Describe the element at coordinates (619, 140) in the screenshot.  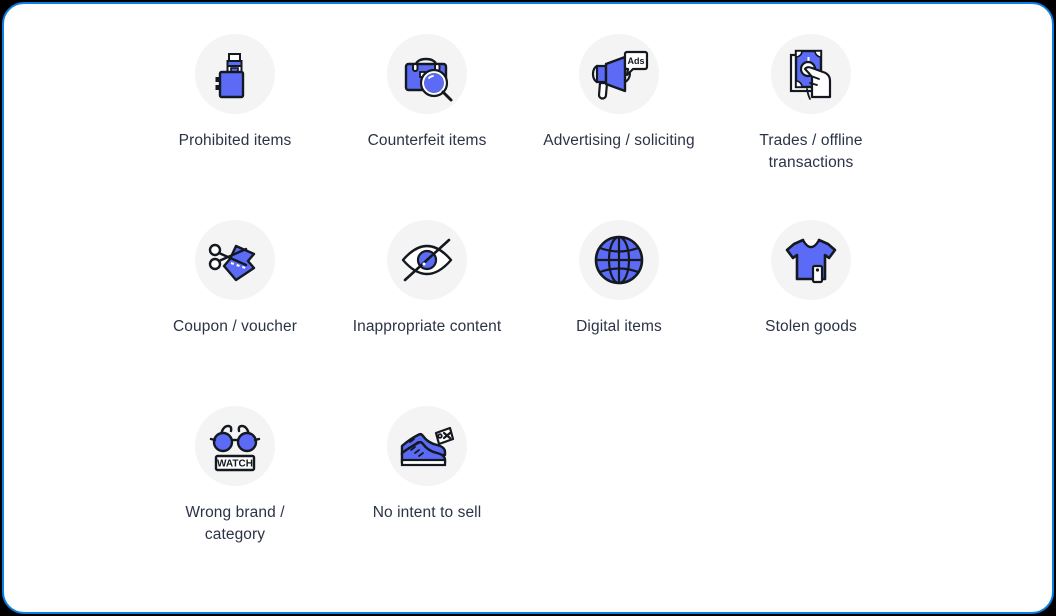
I see `reason-tile-label: Advertising / soliciting` at that location.